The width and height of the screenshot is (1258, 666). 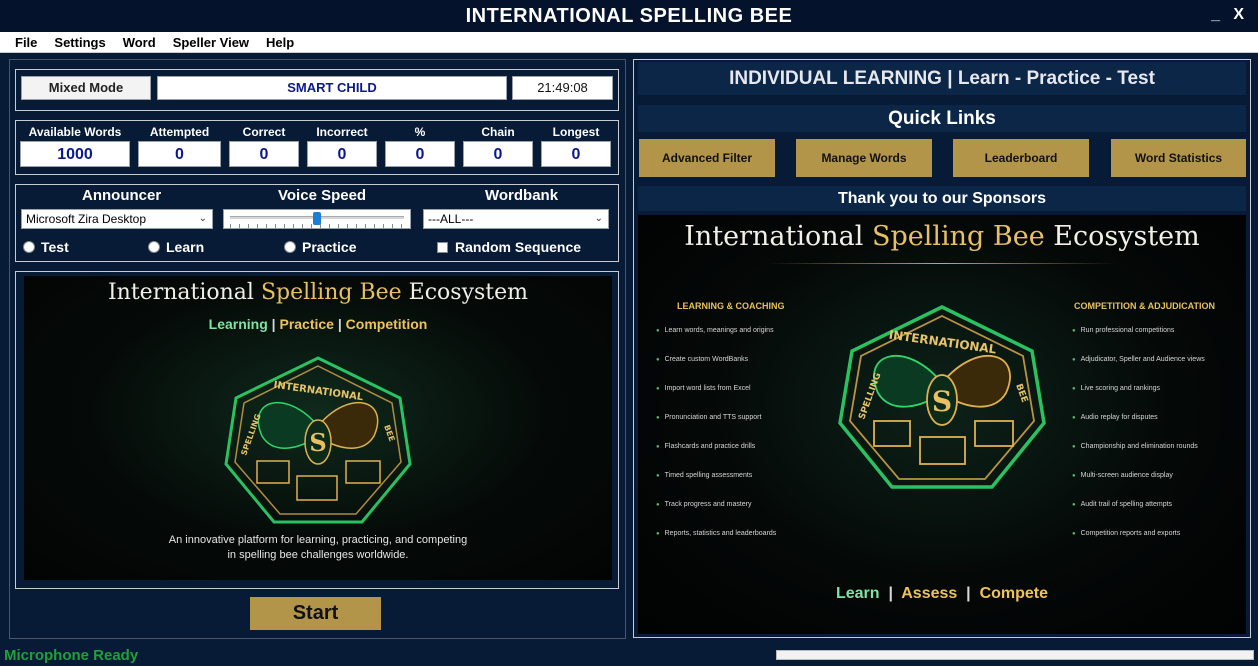 I want to click on sponsors-heading: Thank you to our Sponsors, so click(x=942, y=198).